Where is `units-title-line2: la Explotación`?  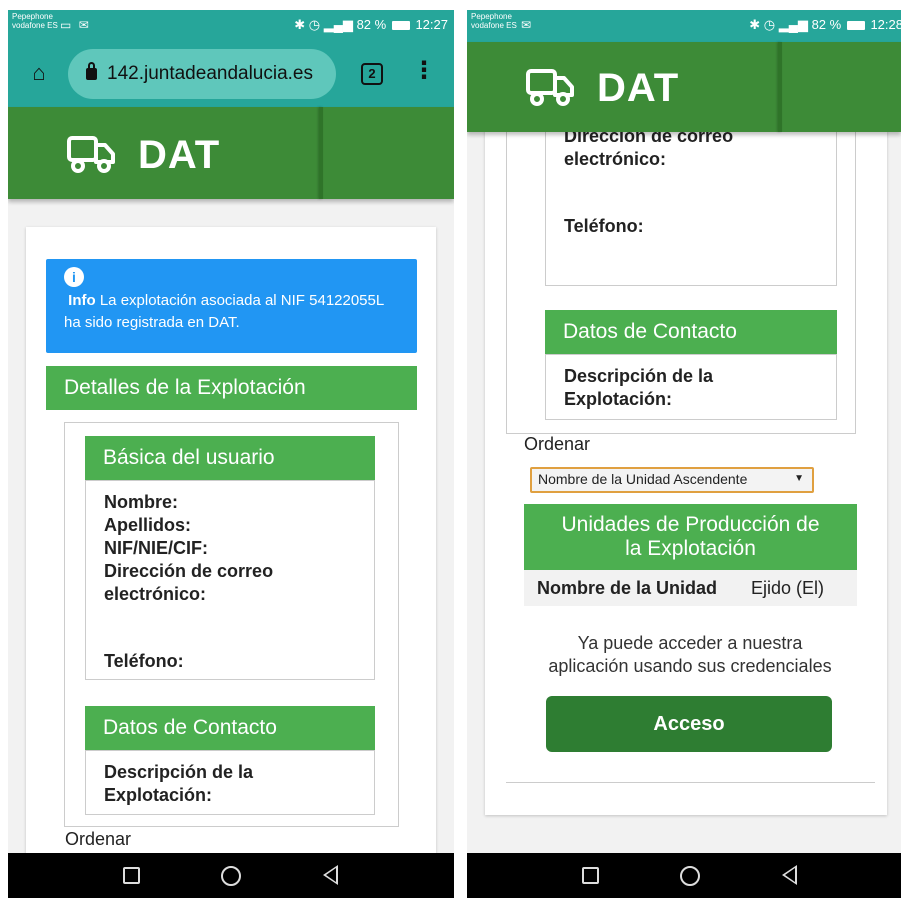
units-title-line2: la Explotación is located at coordinates (690, 548).